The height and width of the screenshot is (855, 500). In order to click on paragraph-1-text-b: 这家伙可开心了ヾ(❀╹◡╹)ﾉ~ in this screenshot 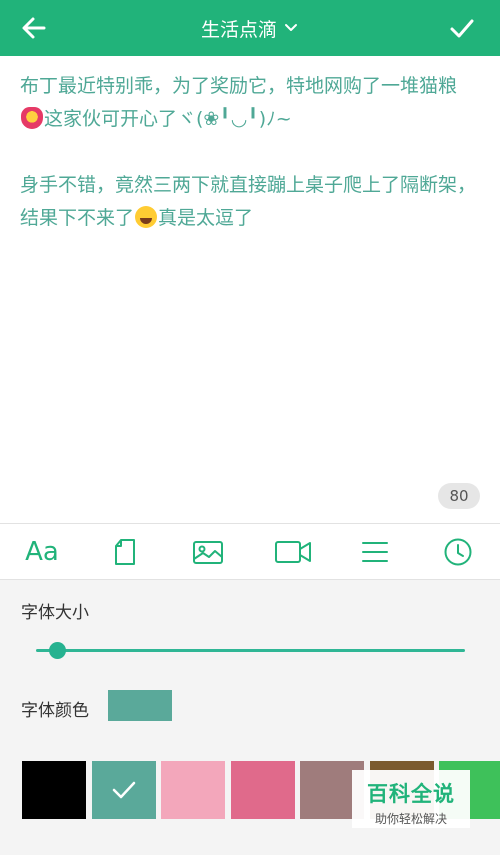, I will do `click(168, 119)`.